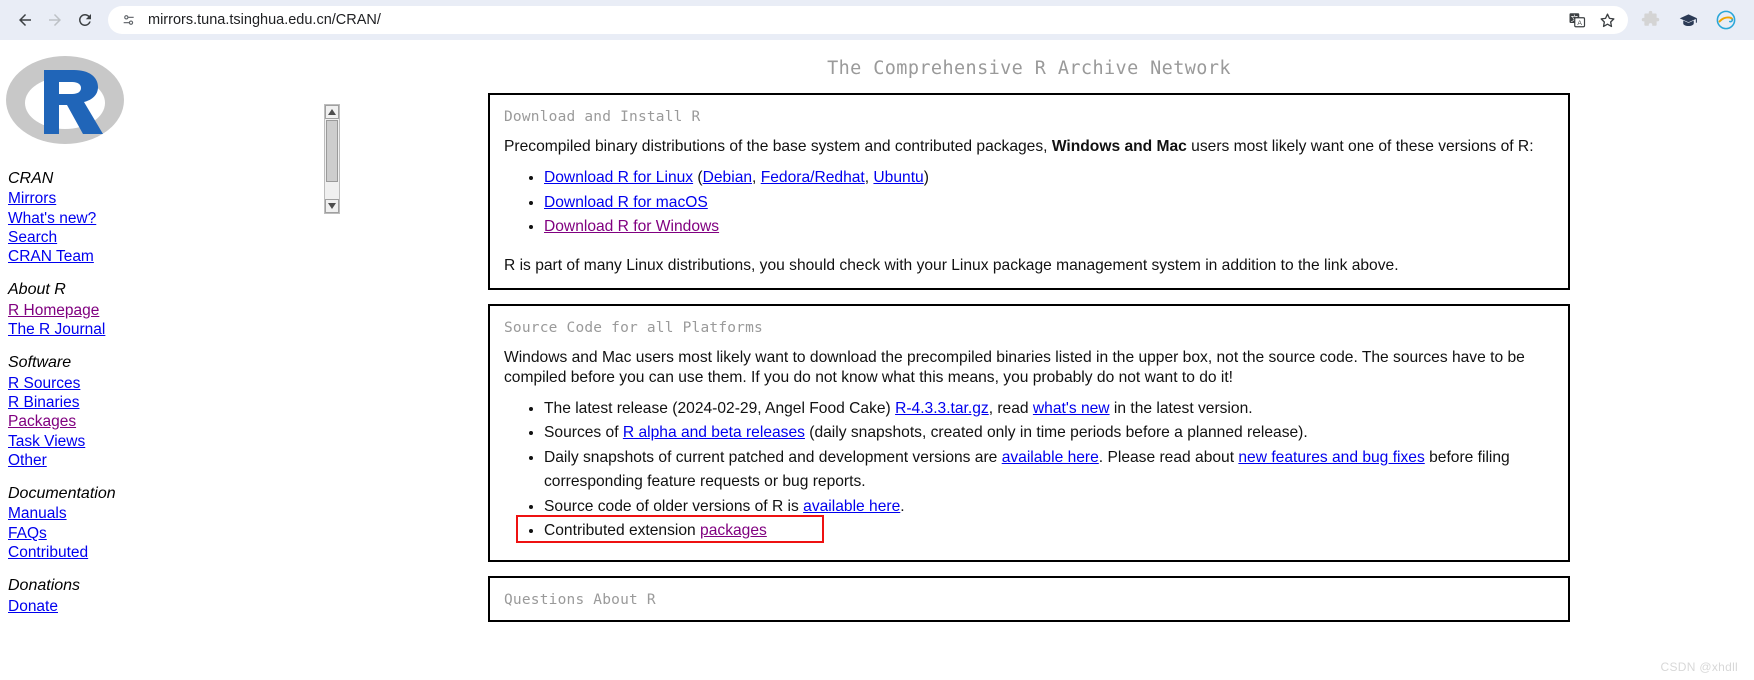 The height and width of the screenshot is (680, 1754). Describe the element at coordinates (898, 177) in the screenshot. I see `link-ubuntu: Ubuntu` at that location.